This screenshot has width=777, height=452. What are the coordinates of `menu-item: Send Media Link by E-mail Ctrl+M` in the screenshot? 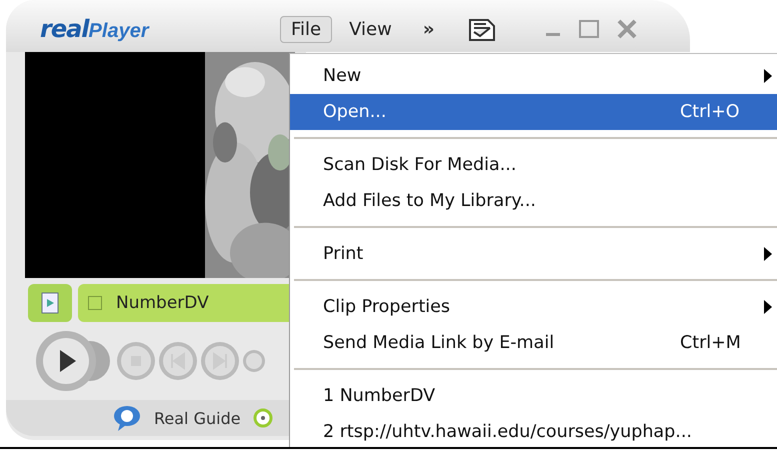 It's located at (533, 343).